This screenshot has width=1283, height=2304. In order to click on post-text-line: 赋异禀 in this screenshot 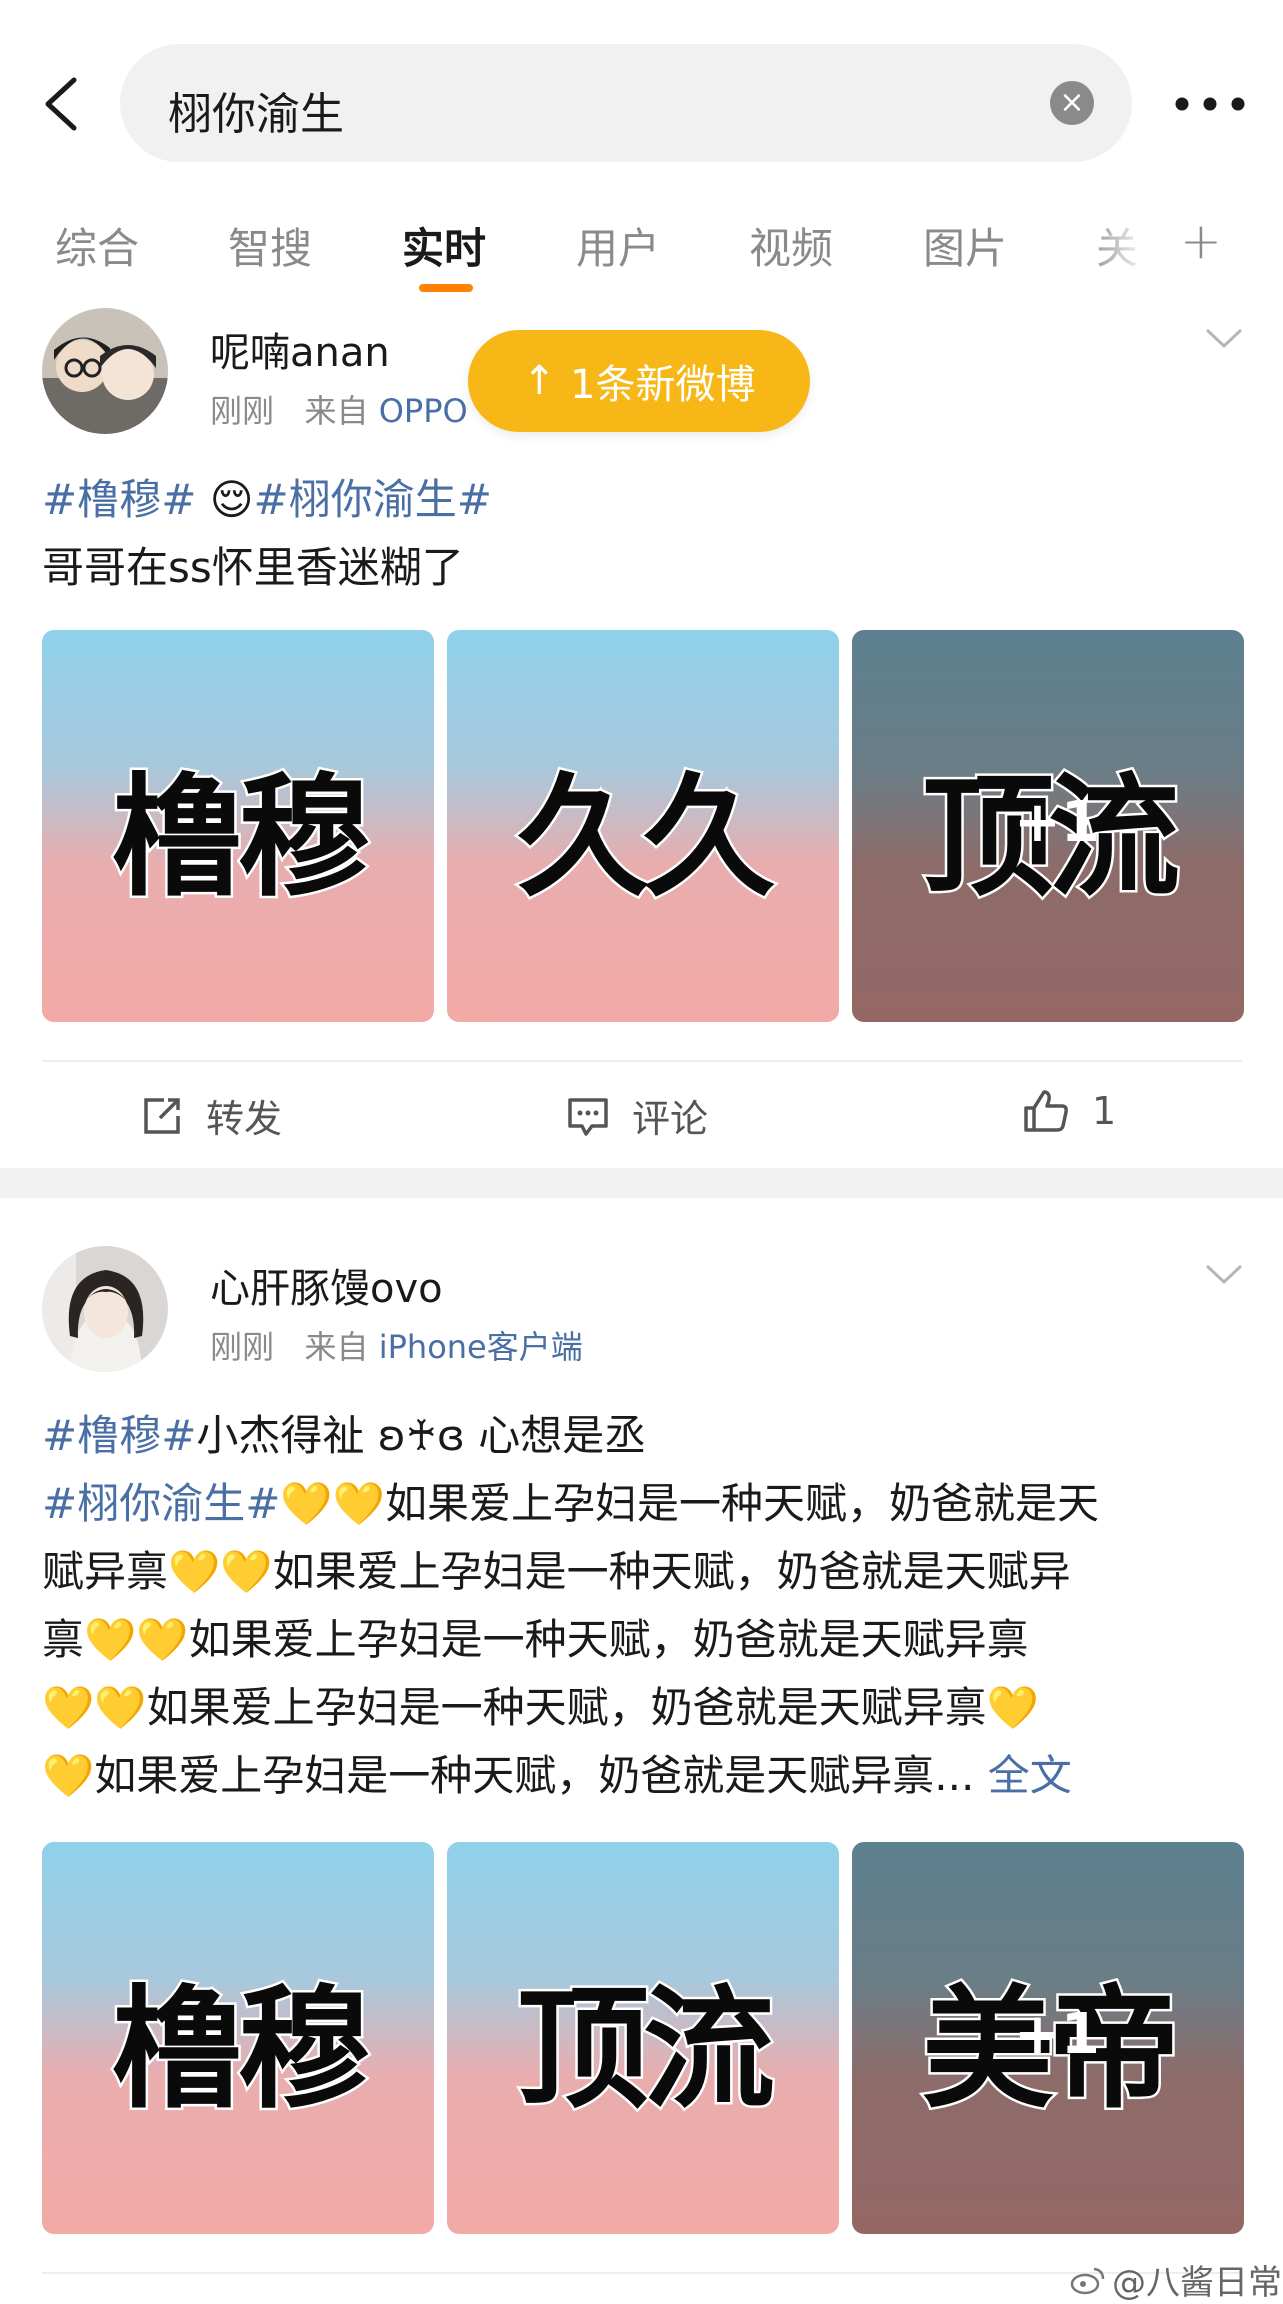, I will do `click(105, 1571)`.